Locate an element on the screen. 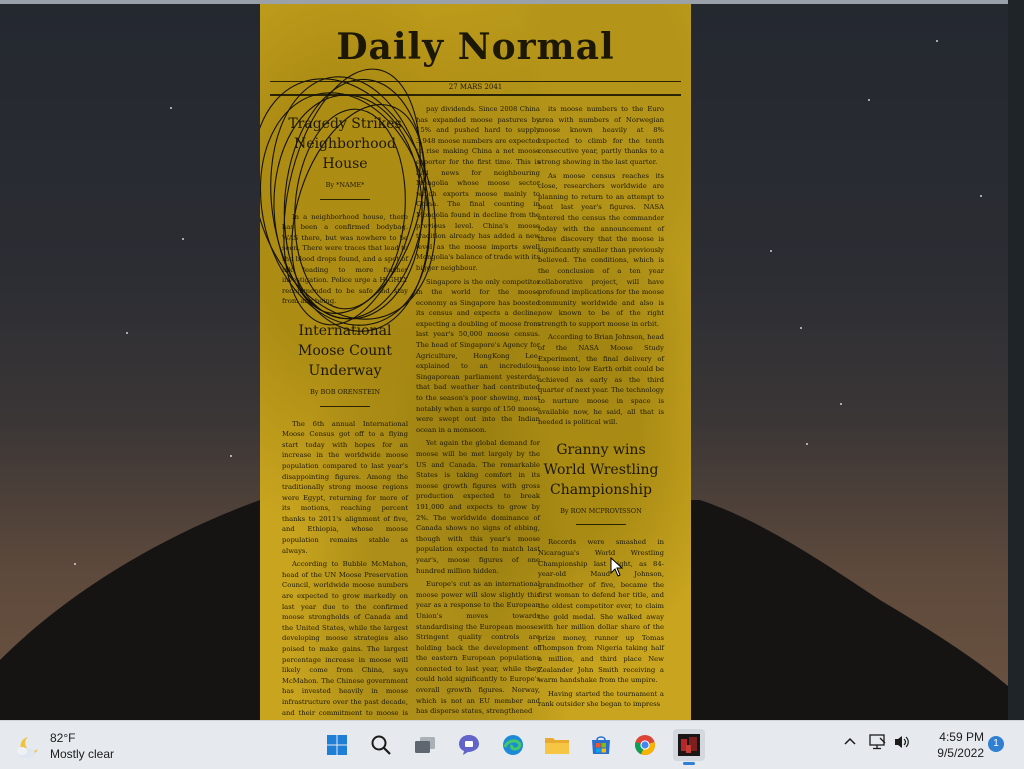 Image resolution: width=1024 pixels, height=769 pixels. game-app-icon is located at coordinates (689, 745).